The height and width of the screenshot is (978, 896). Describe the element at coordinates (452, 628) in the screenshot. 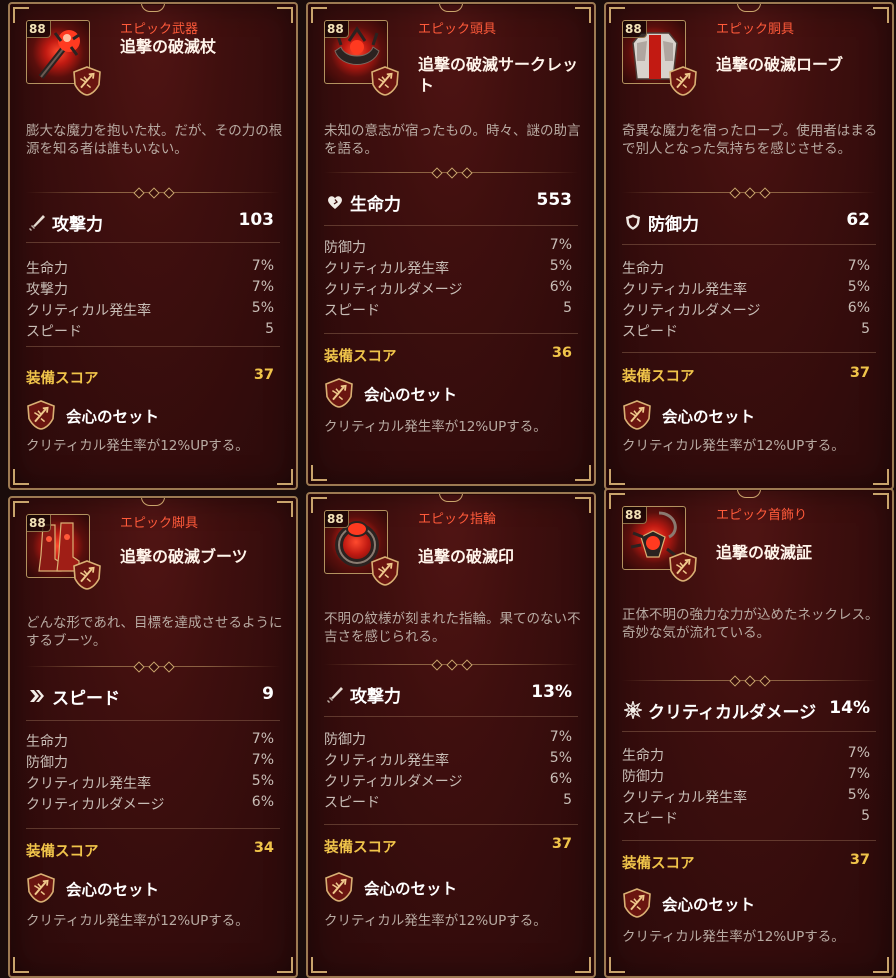

I see `item-description: 不明の紋様が刻まれた指輪。果てのない不吉さを感じられる。` at that location.